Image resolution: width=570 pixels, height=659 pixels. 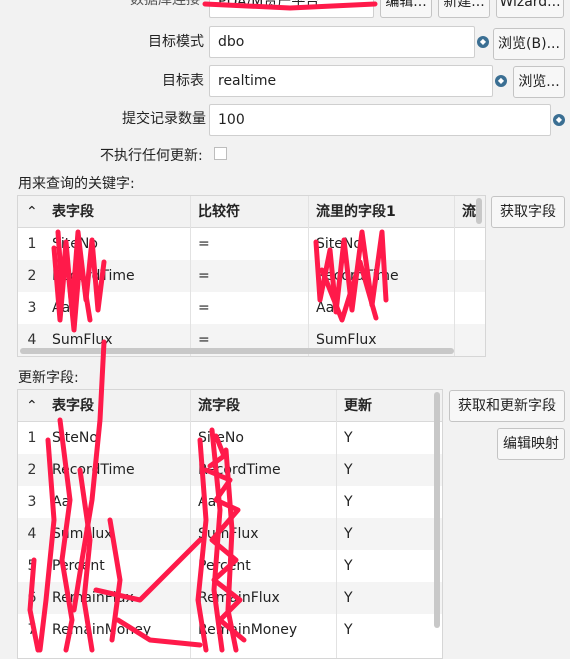 I want to click on stream-cell: SumFlux, so click(x=264, y=534).